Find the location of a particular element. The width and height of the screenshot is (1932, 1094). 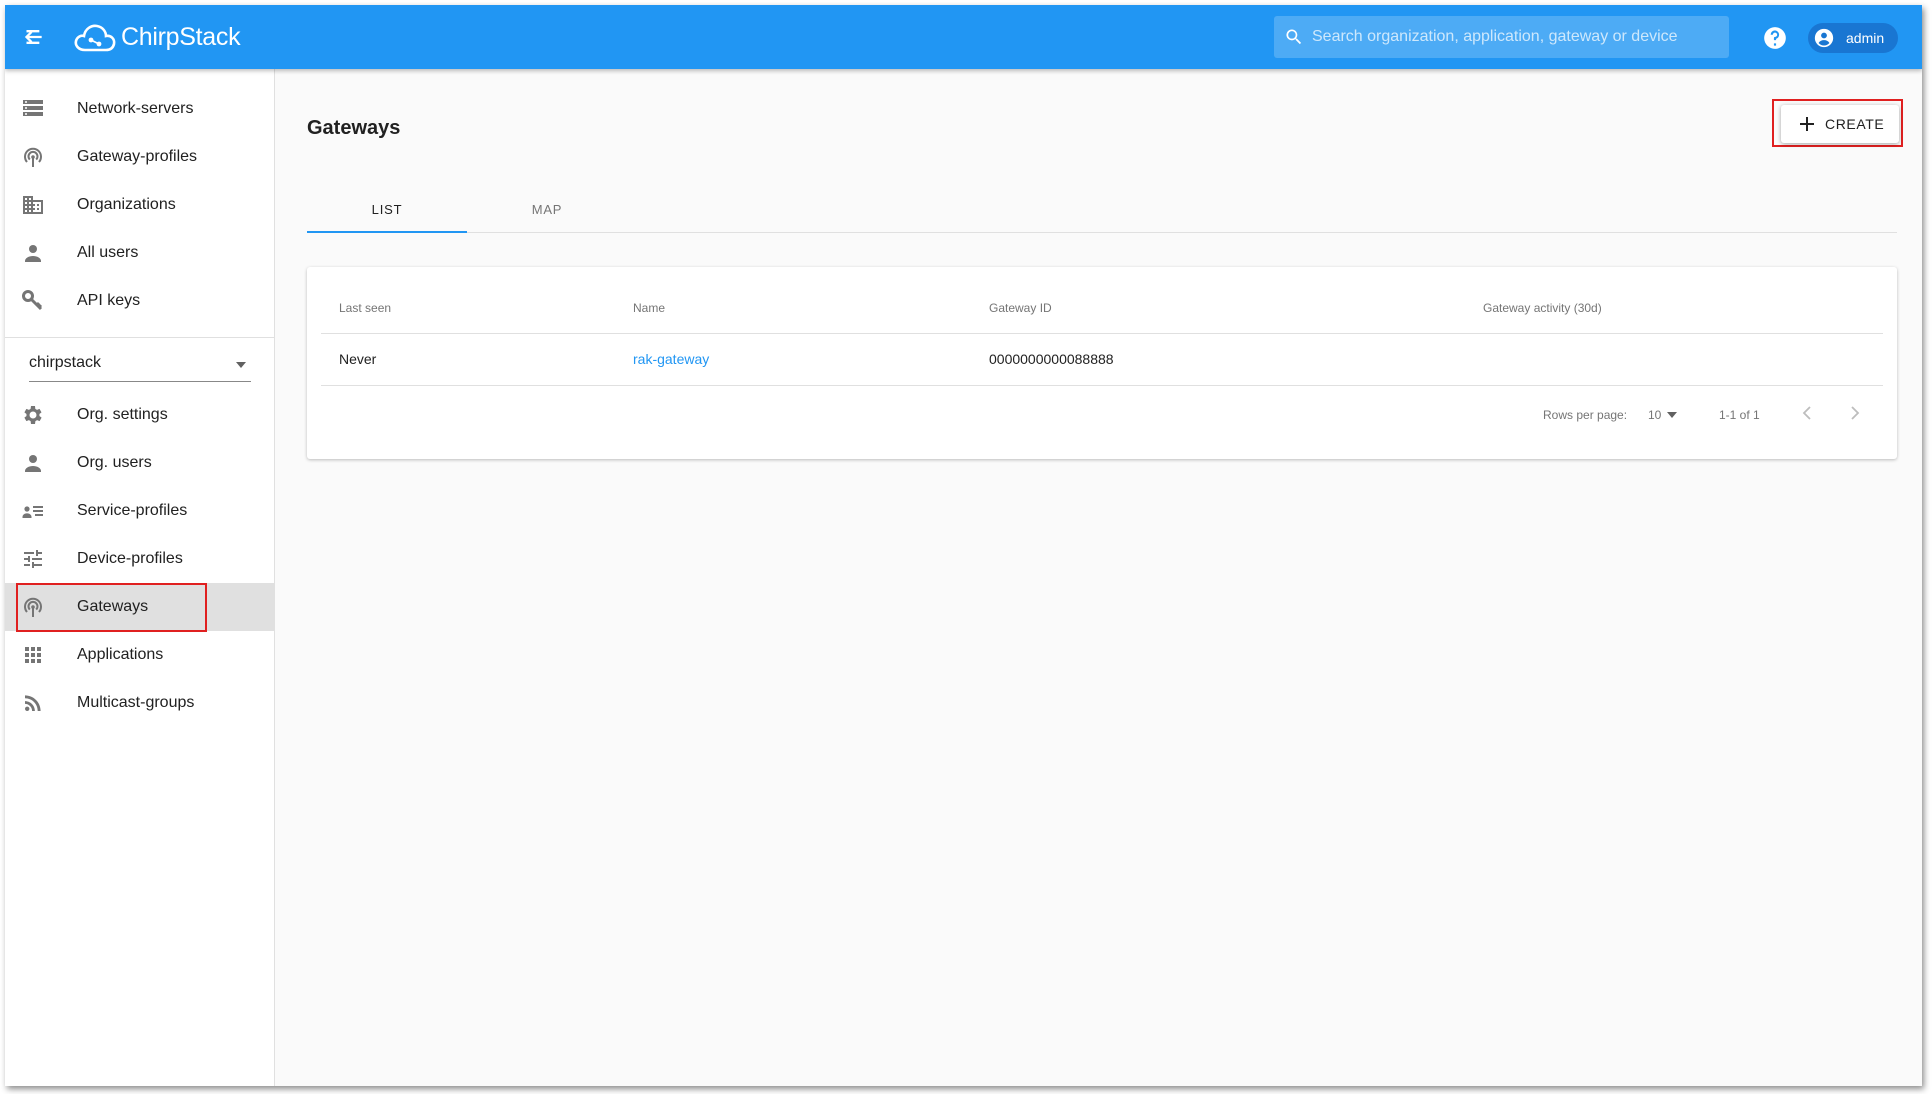

tab-list: LIST is located at coordinates (387, 209).